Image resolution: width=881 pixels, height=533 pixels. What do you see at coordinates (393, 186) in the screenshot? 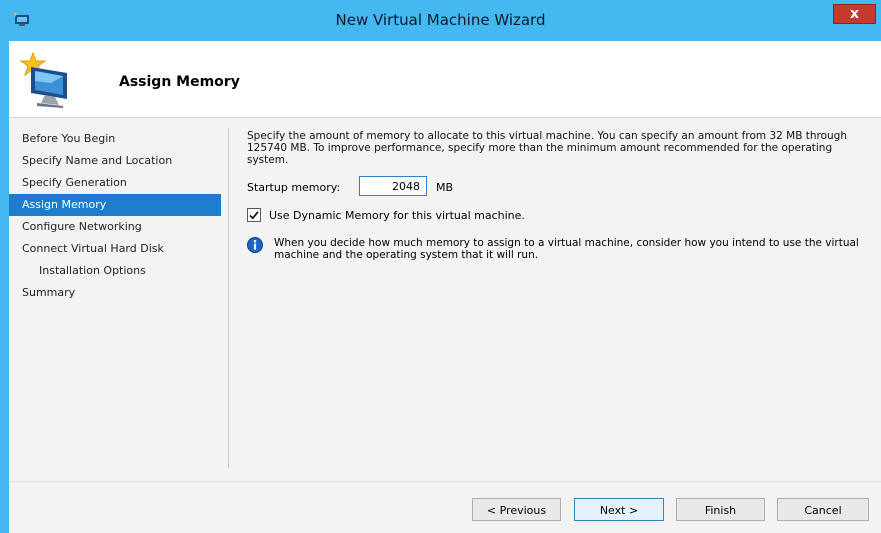
I see `startup-memory-input` at bounding box center [393, 186].